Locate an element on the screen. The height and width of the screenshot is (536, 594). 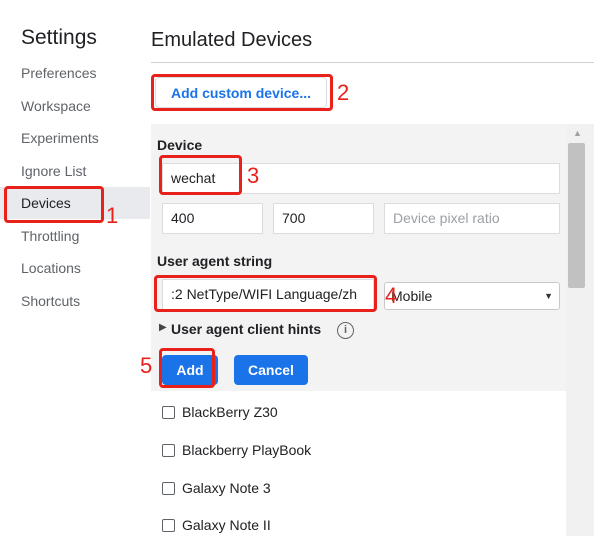
sidebar-item-throttling: Throttling is located at coordinates (75, 236).